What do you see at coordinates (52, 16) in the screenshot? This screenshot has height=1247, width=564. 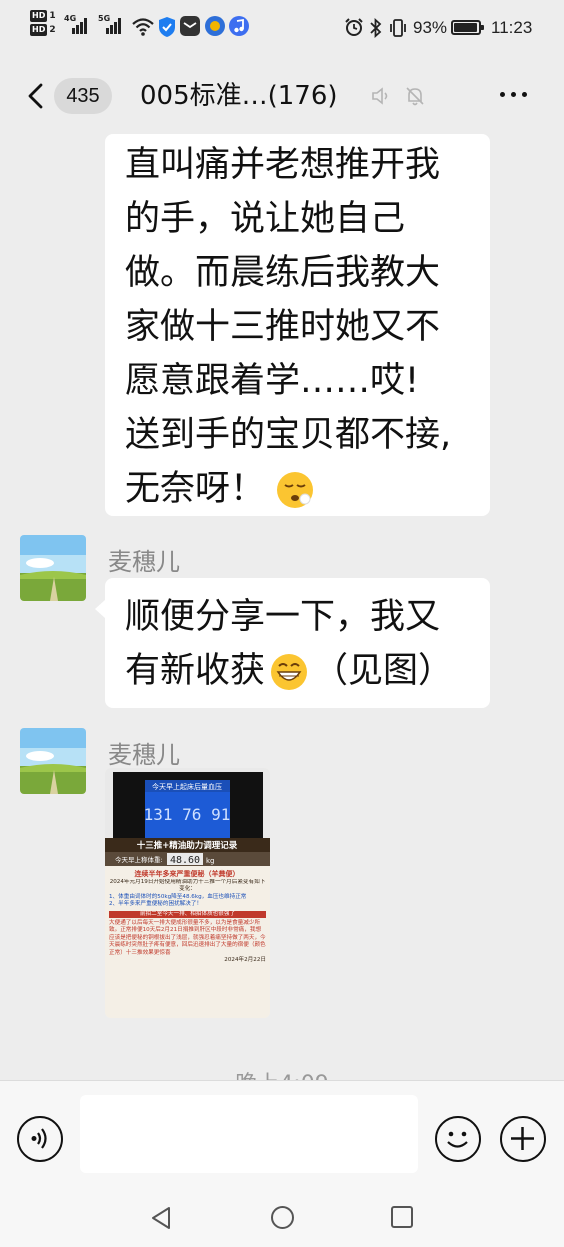 I see `sim-number: 1` at bounding box center [52, 16].